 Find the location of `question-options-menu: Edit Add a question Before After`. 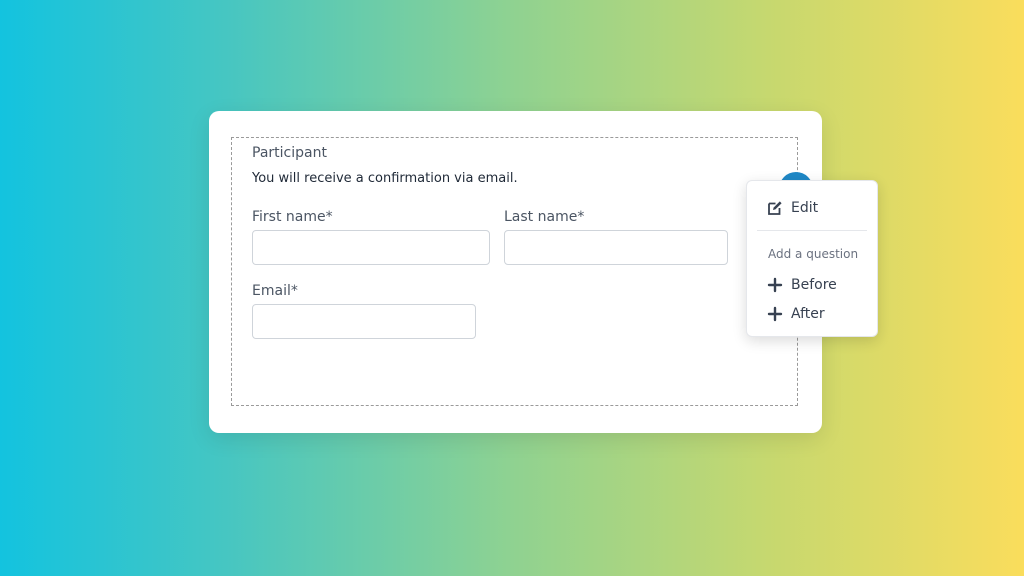

question-options-menu: Edit Add a question Before After is located at coordinates (812, 258).